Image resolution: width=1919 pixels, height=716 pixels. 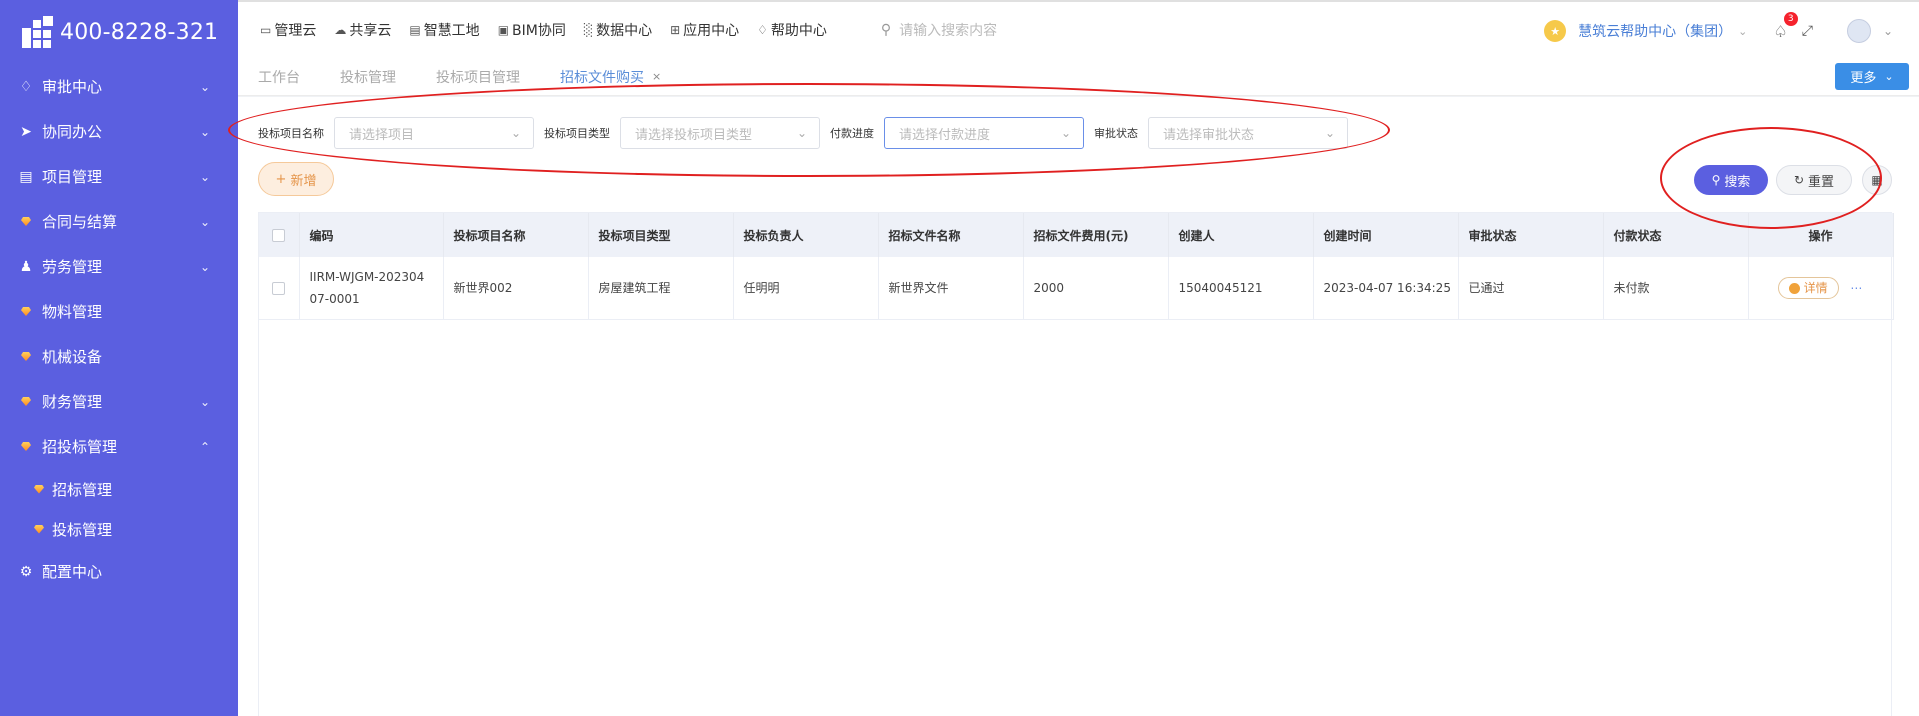 I want to click on column-header: 创建人, so click(x=1241, y=235).